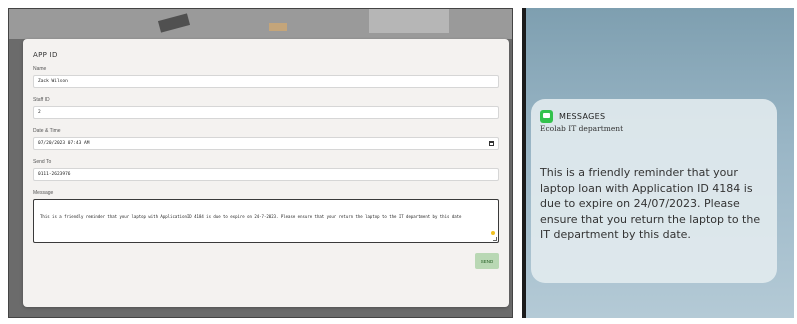 Image resolution: width=797 pixels, height=324 pixels. I want to click on notification-app-name: MESSAGES, so click(582, 116).